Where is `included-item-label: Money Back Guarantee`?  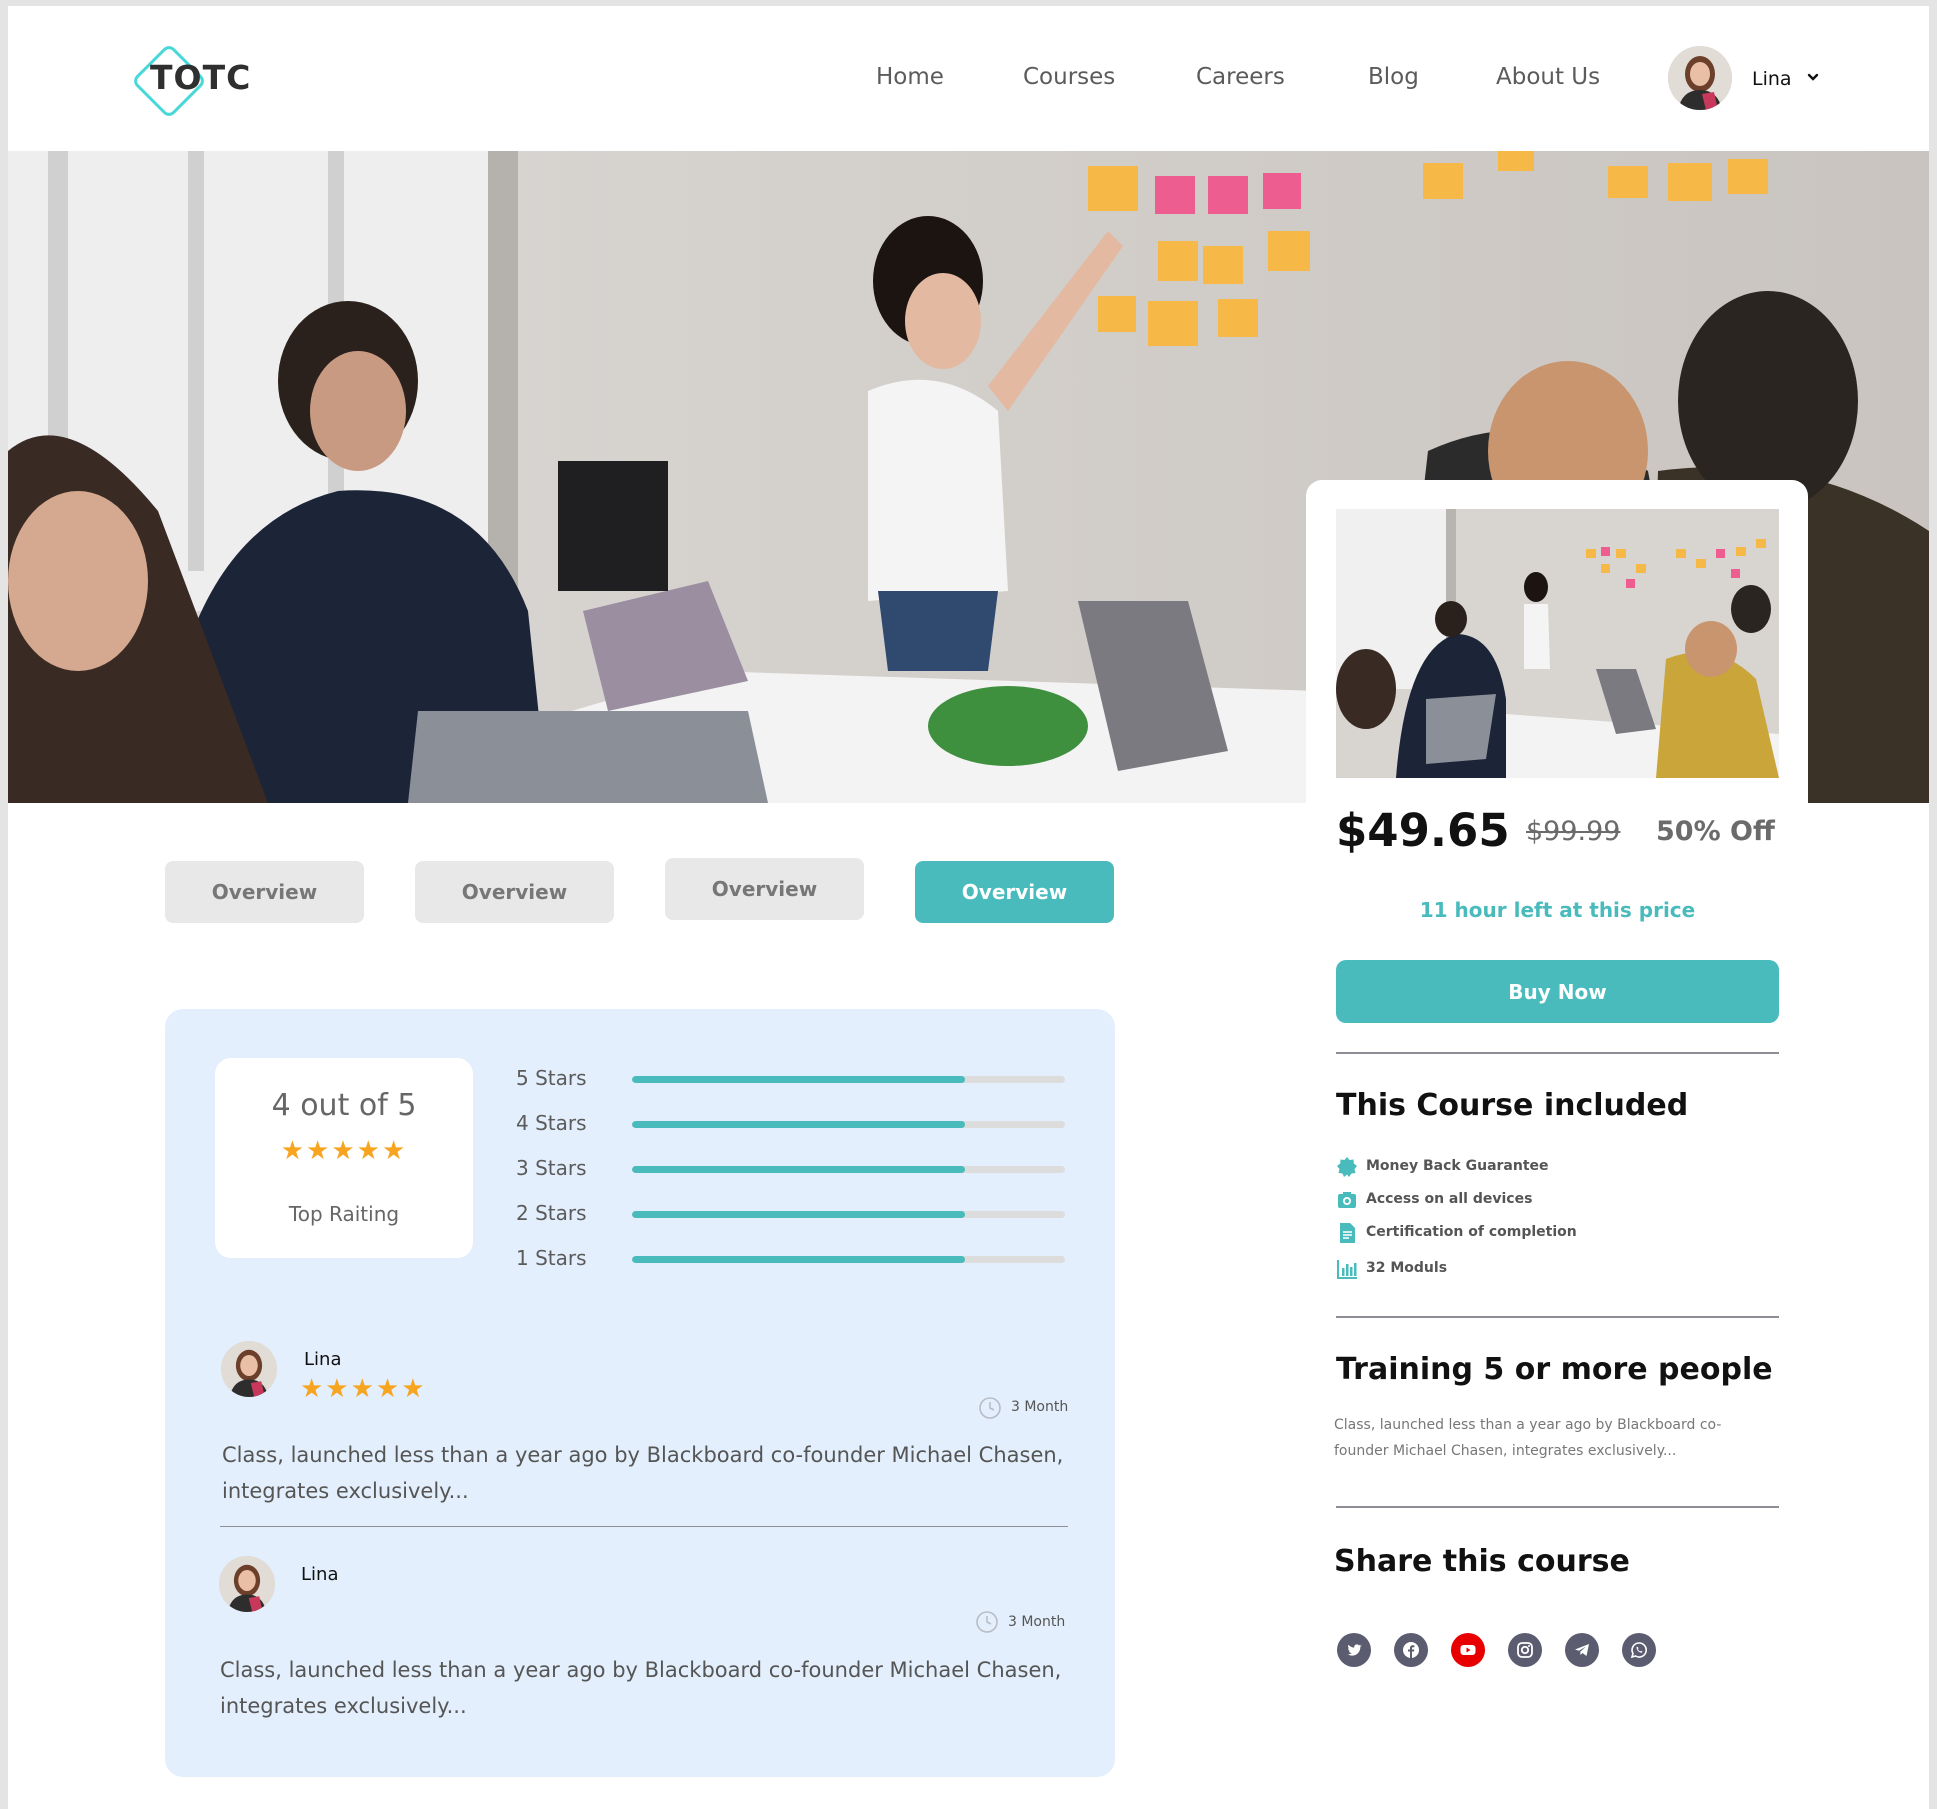
included-item-label: Money Back Guarantee is located at coordinates (1457, 1166).